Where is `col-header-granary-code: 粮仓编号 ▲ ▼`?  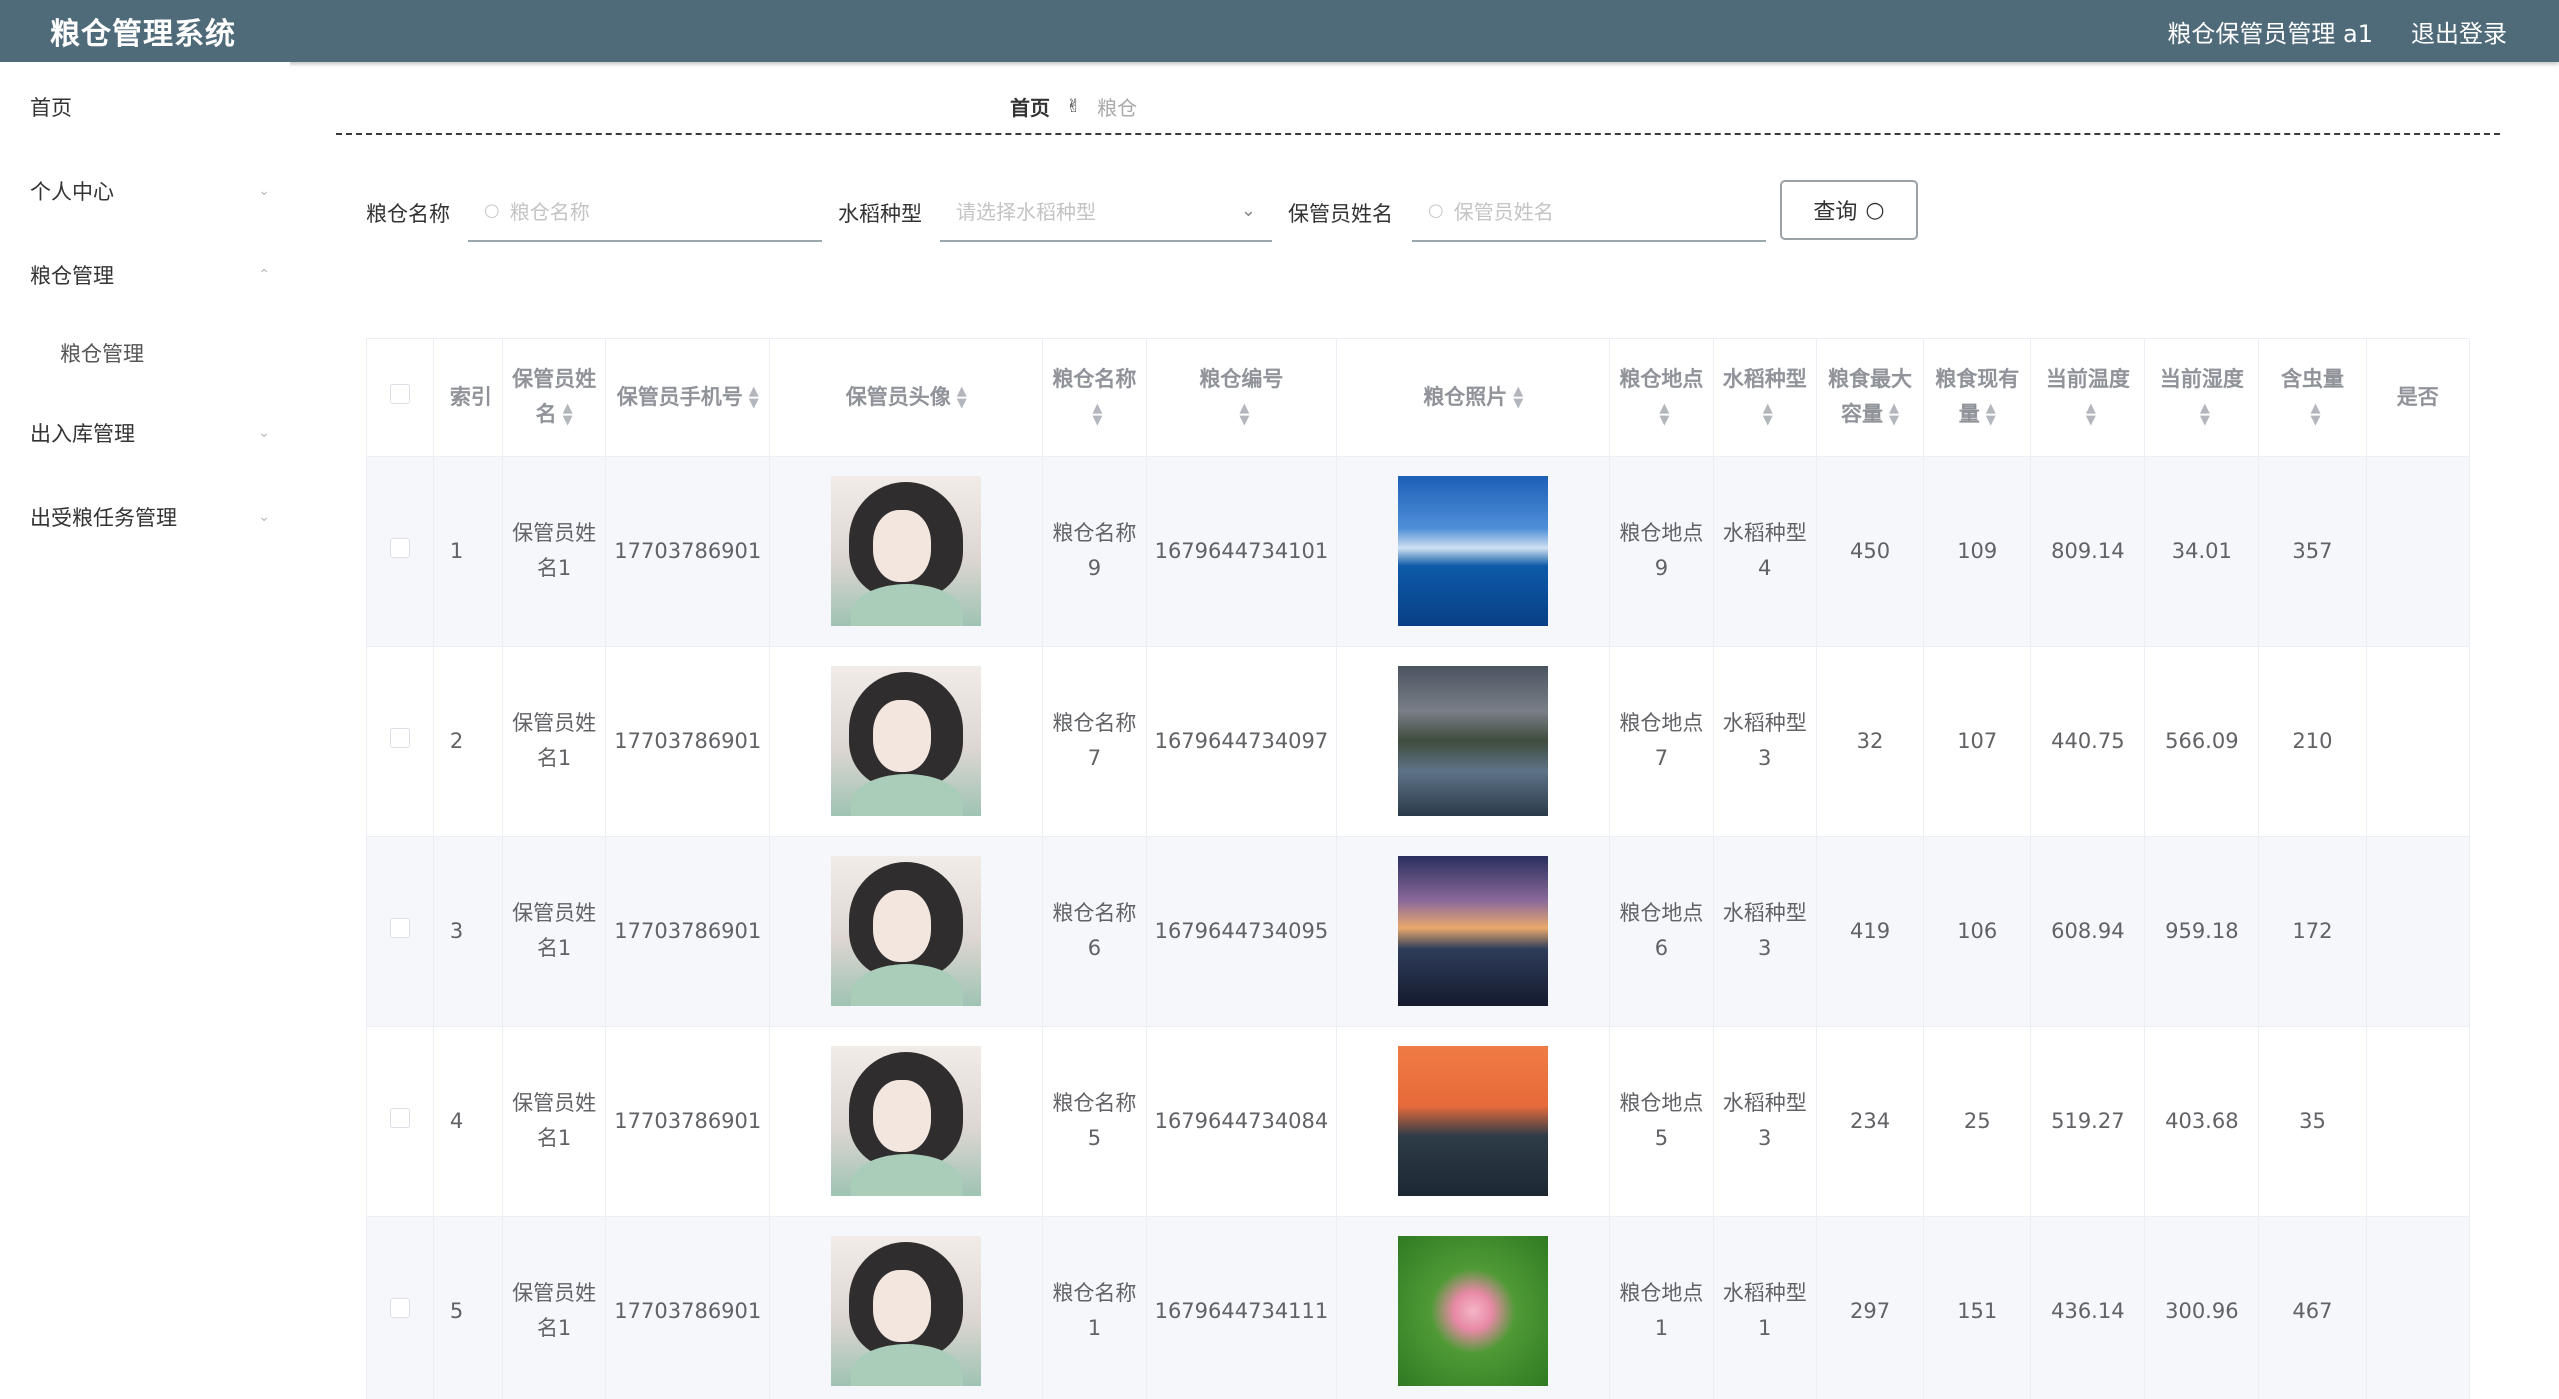
col-header-granary-code: 粮仓编号 ▲ ▼ is located at coordinates (1242, 398).